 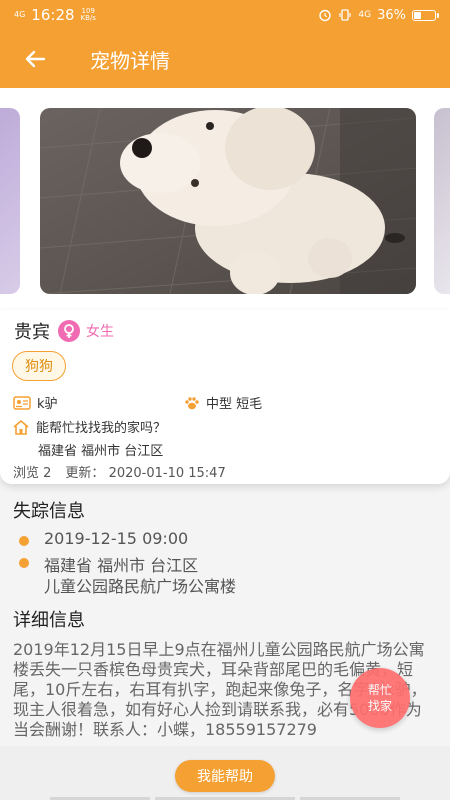 I want to click on lost-info-title: 失踪信息, so click(x=49, y=511).